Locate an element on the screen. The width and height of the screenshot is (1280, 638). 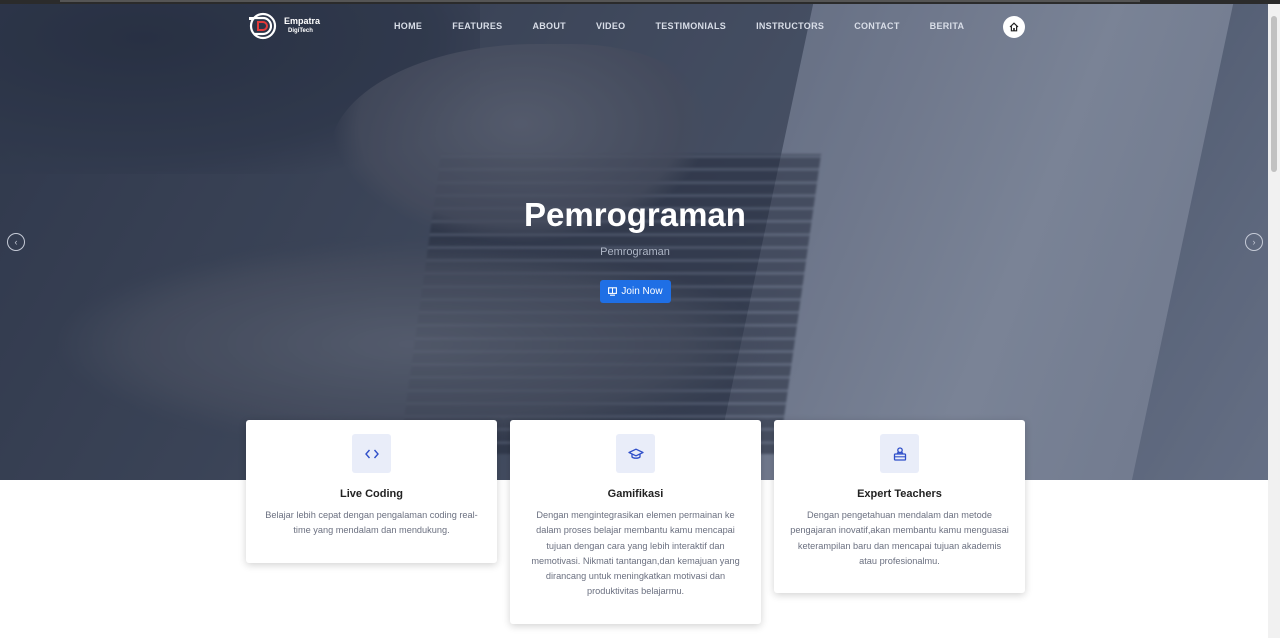
graduation-cap-icon is located at coordinates (635, 453).